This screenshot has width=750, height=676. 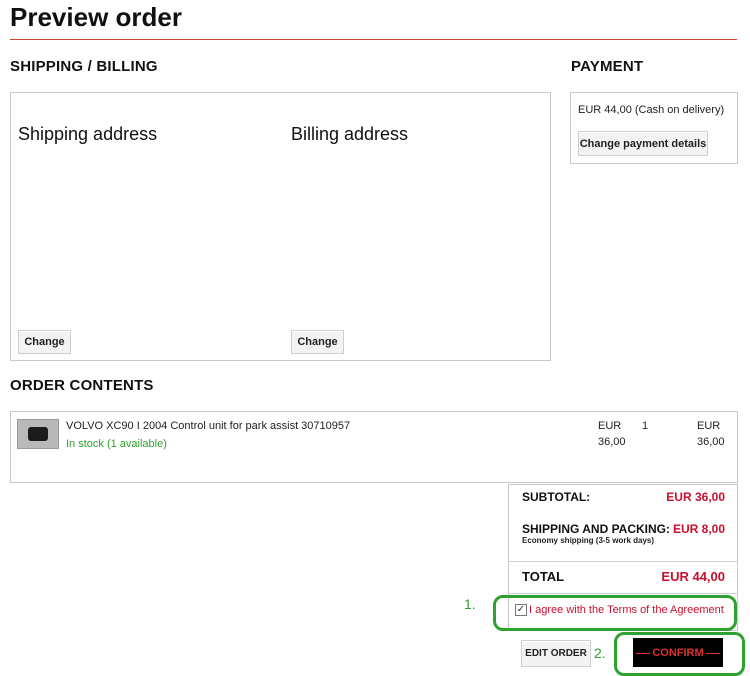 What do you see at coordinates (350, 134) in the screenshot?
I see `billing-address-heading: Billing address` at bounding box center [350, 134].